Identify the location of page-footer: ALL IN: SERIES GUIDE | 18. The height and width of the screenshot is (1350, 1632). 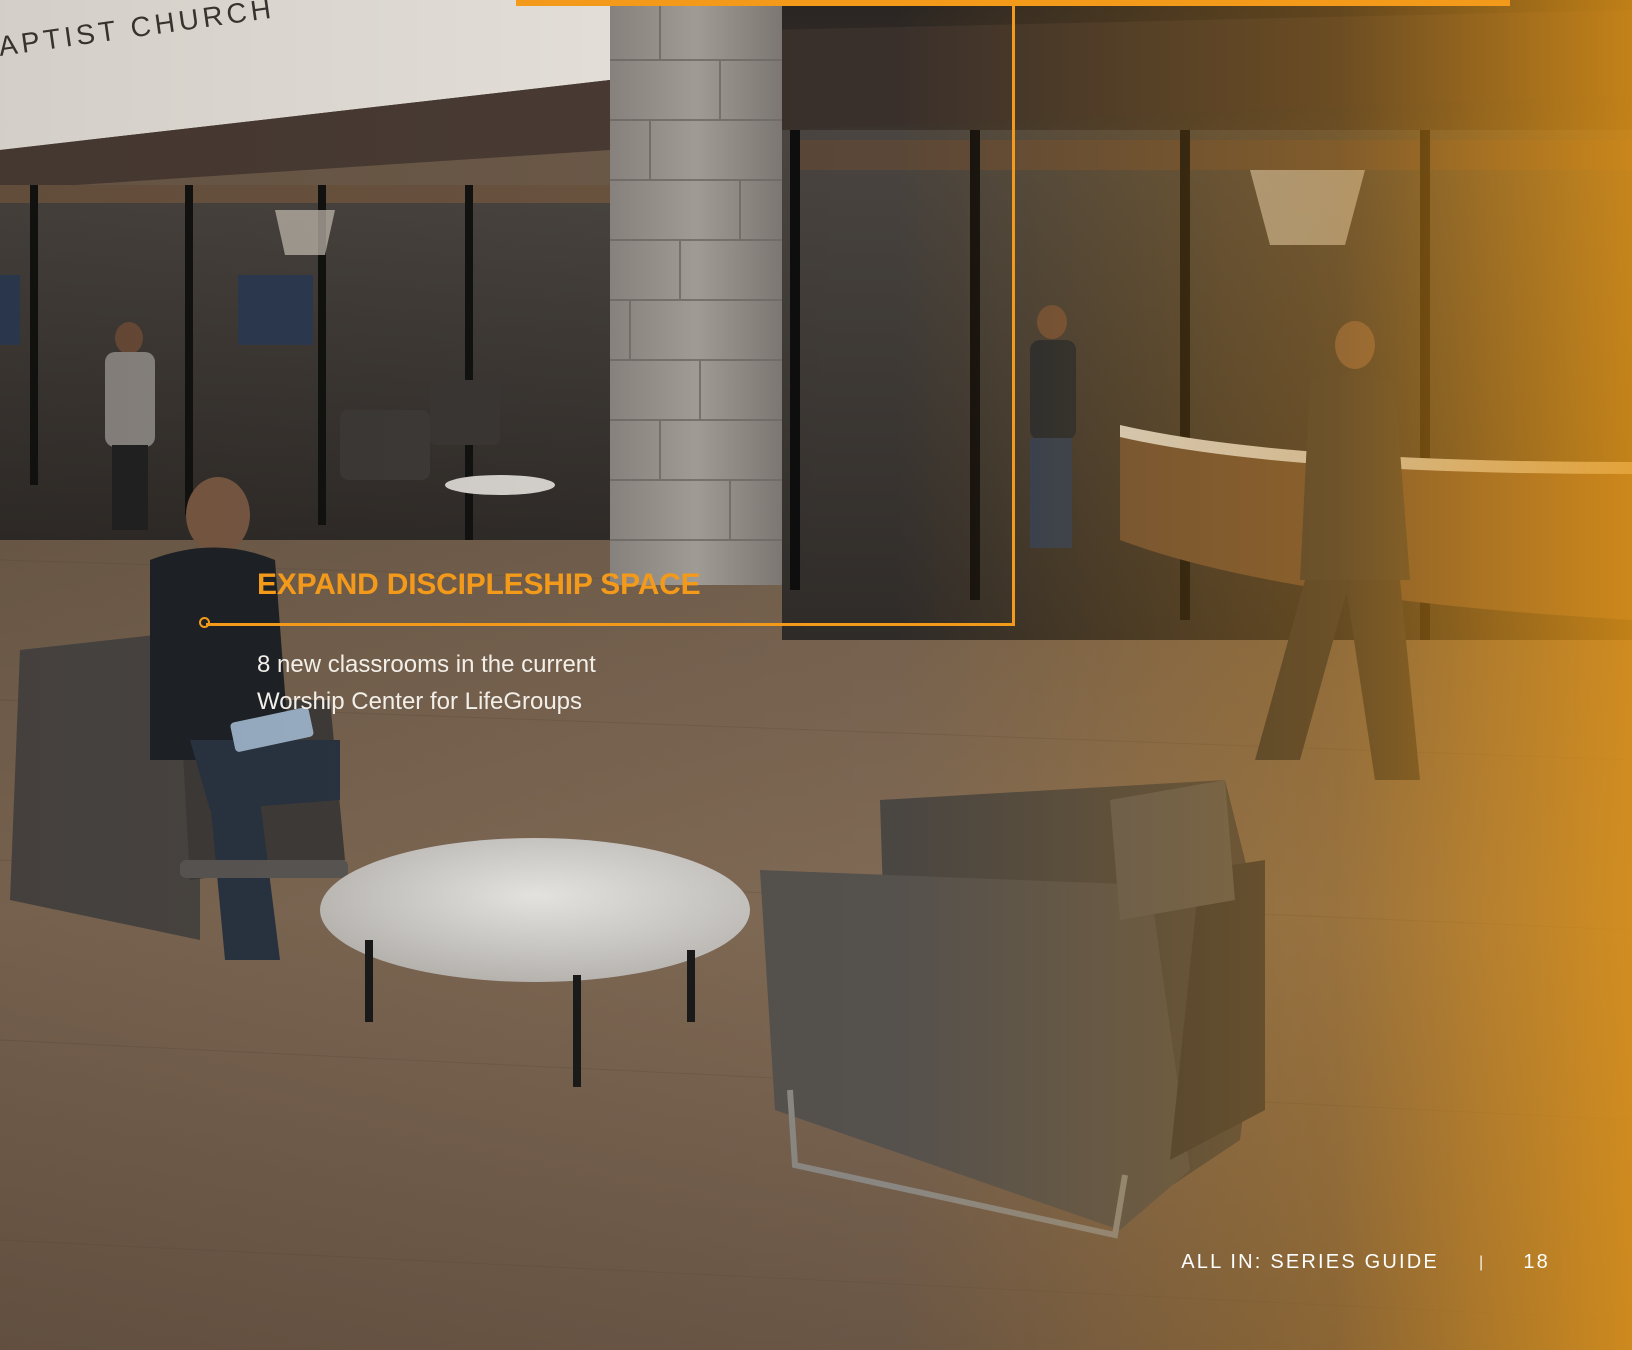
(1365, 1262).